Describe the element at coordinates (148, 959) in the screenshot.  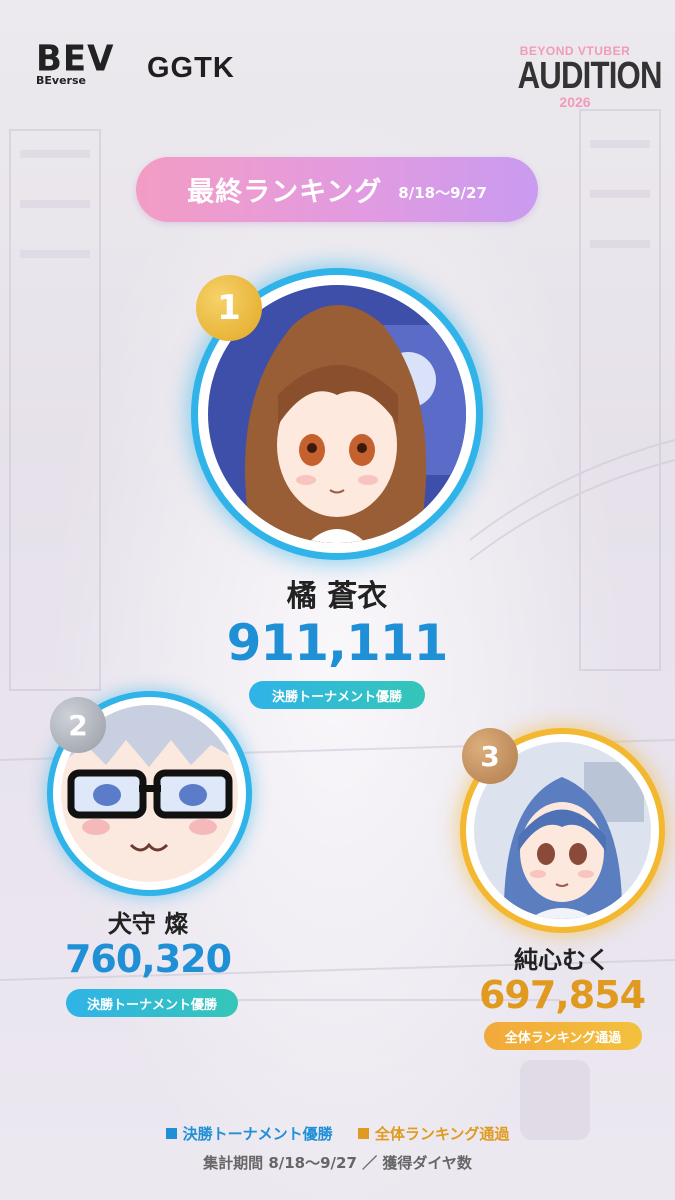
I see `contestant-score-2: 760,320` at that location.